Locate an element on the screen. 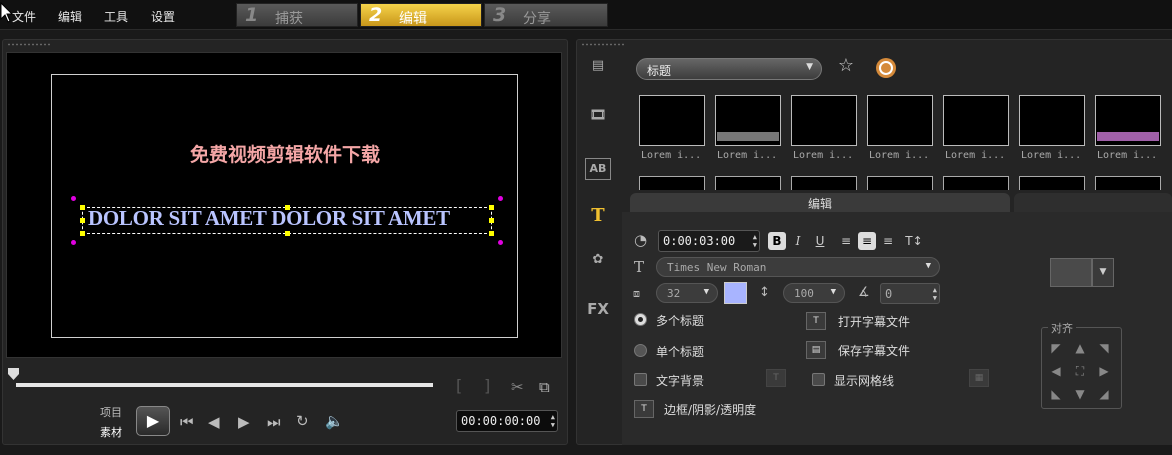 The image size is (1172, 455). underline-button: U is located at coordinates (820, 241).